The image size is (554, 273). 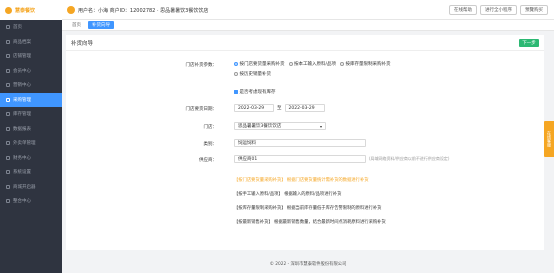 I want to click on takeout-icon, so click(x=8, y=143).